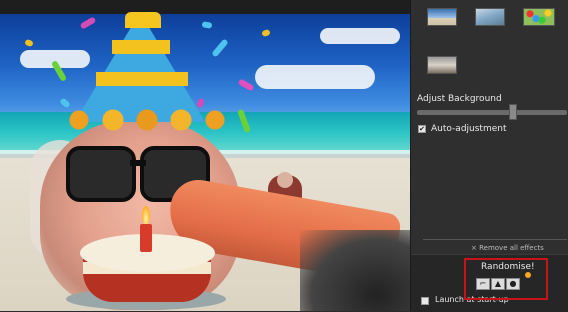 This screenshot has height=312, width=568. I want to click on candle, so click(146, 238).